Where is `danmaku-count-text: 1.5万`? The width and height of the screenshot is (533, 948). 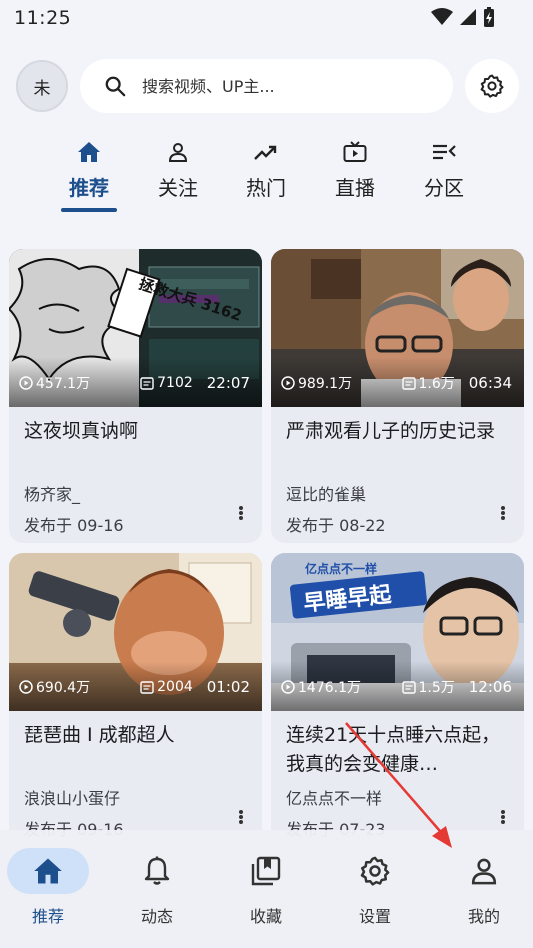
danmaku-count-text: 1.5万 is located at coordinates (436, 688).